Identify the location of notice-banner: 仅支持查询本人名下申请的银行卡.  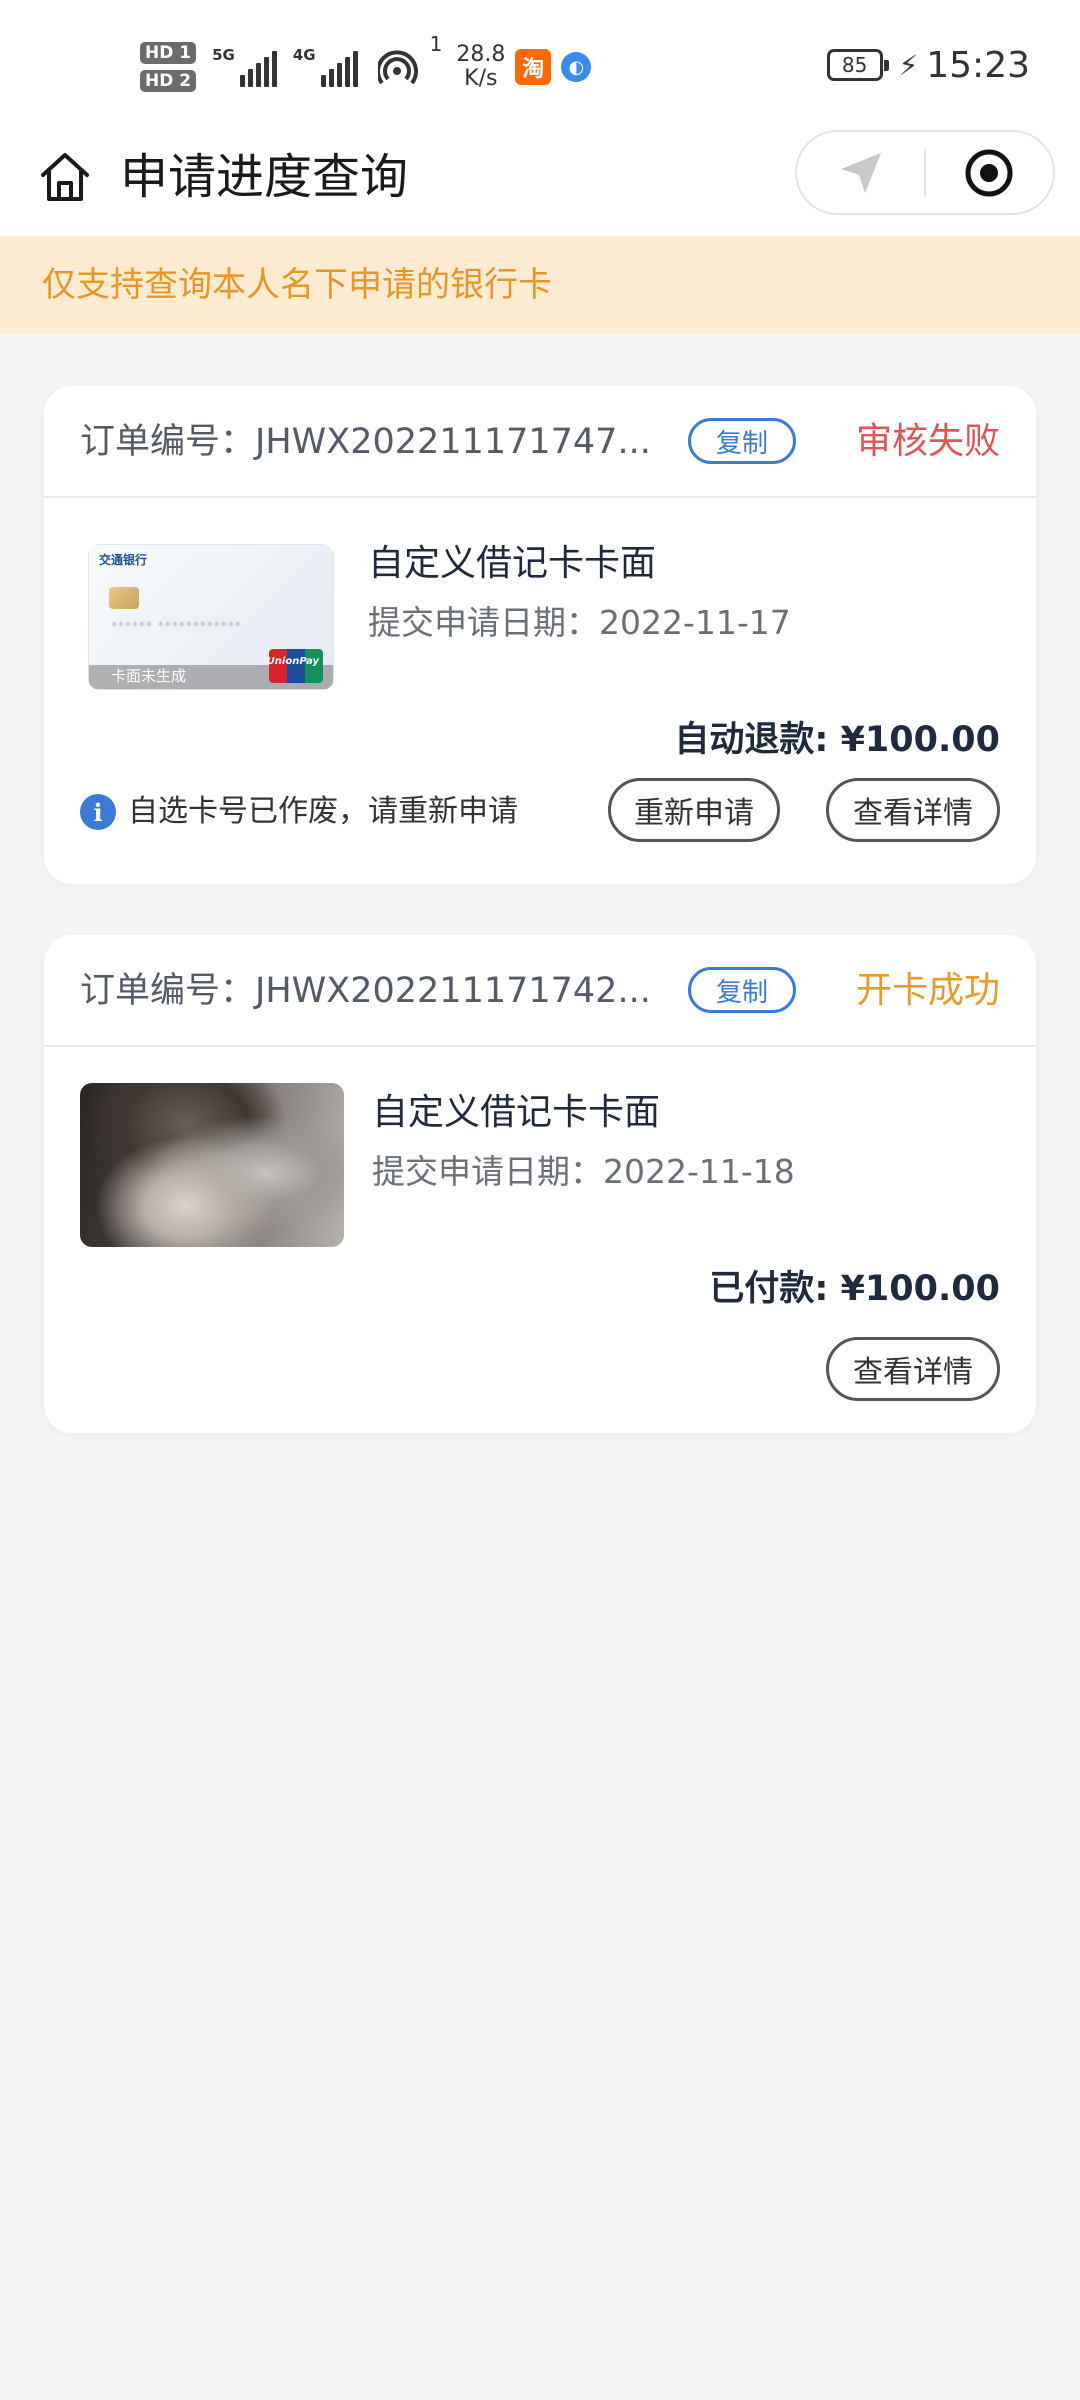
(540, 285).